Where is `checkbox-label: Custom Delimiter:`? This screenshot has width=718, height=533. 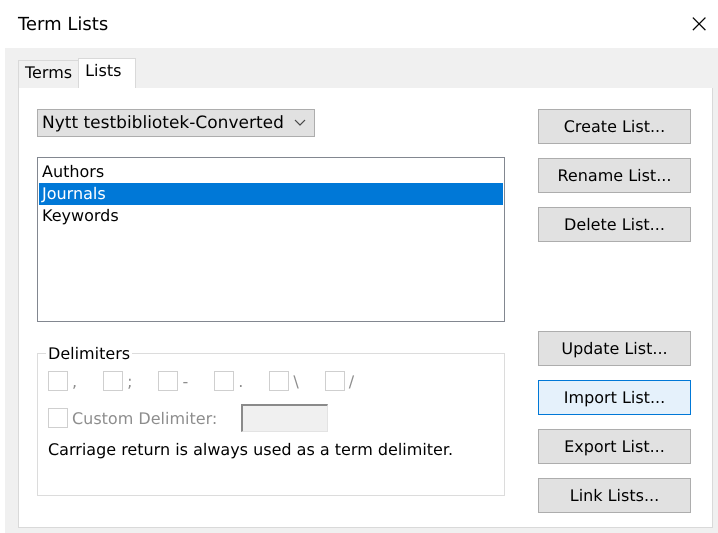 checkbox-label: Custom Delimiter: is located at coordinates (145, 418).